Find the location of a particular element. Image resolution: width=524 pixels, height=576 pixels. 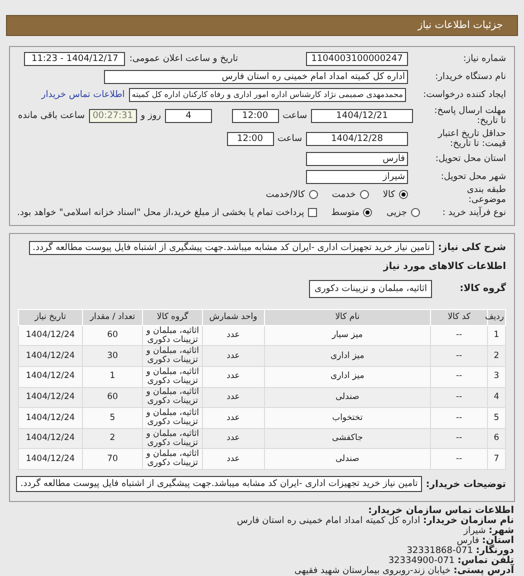

text-field: 1404/12/21 is located at coordinates (362, 115).